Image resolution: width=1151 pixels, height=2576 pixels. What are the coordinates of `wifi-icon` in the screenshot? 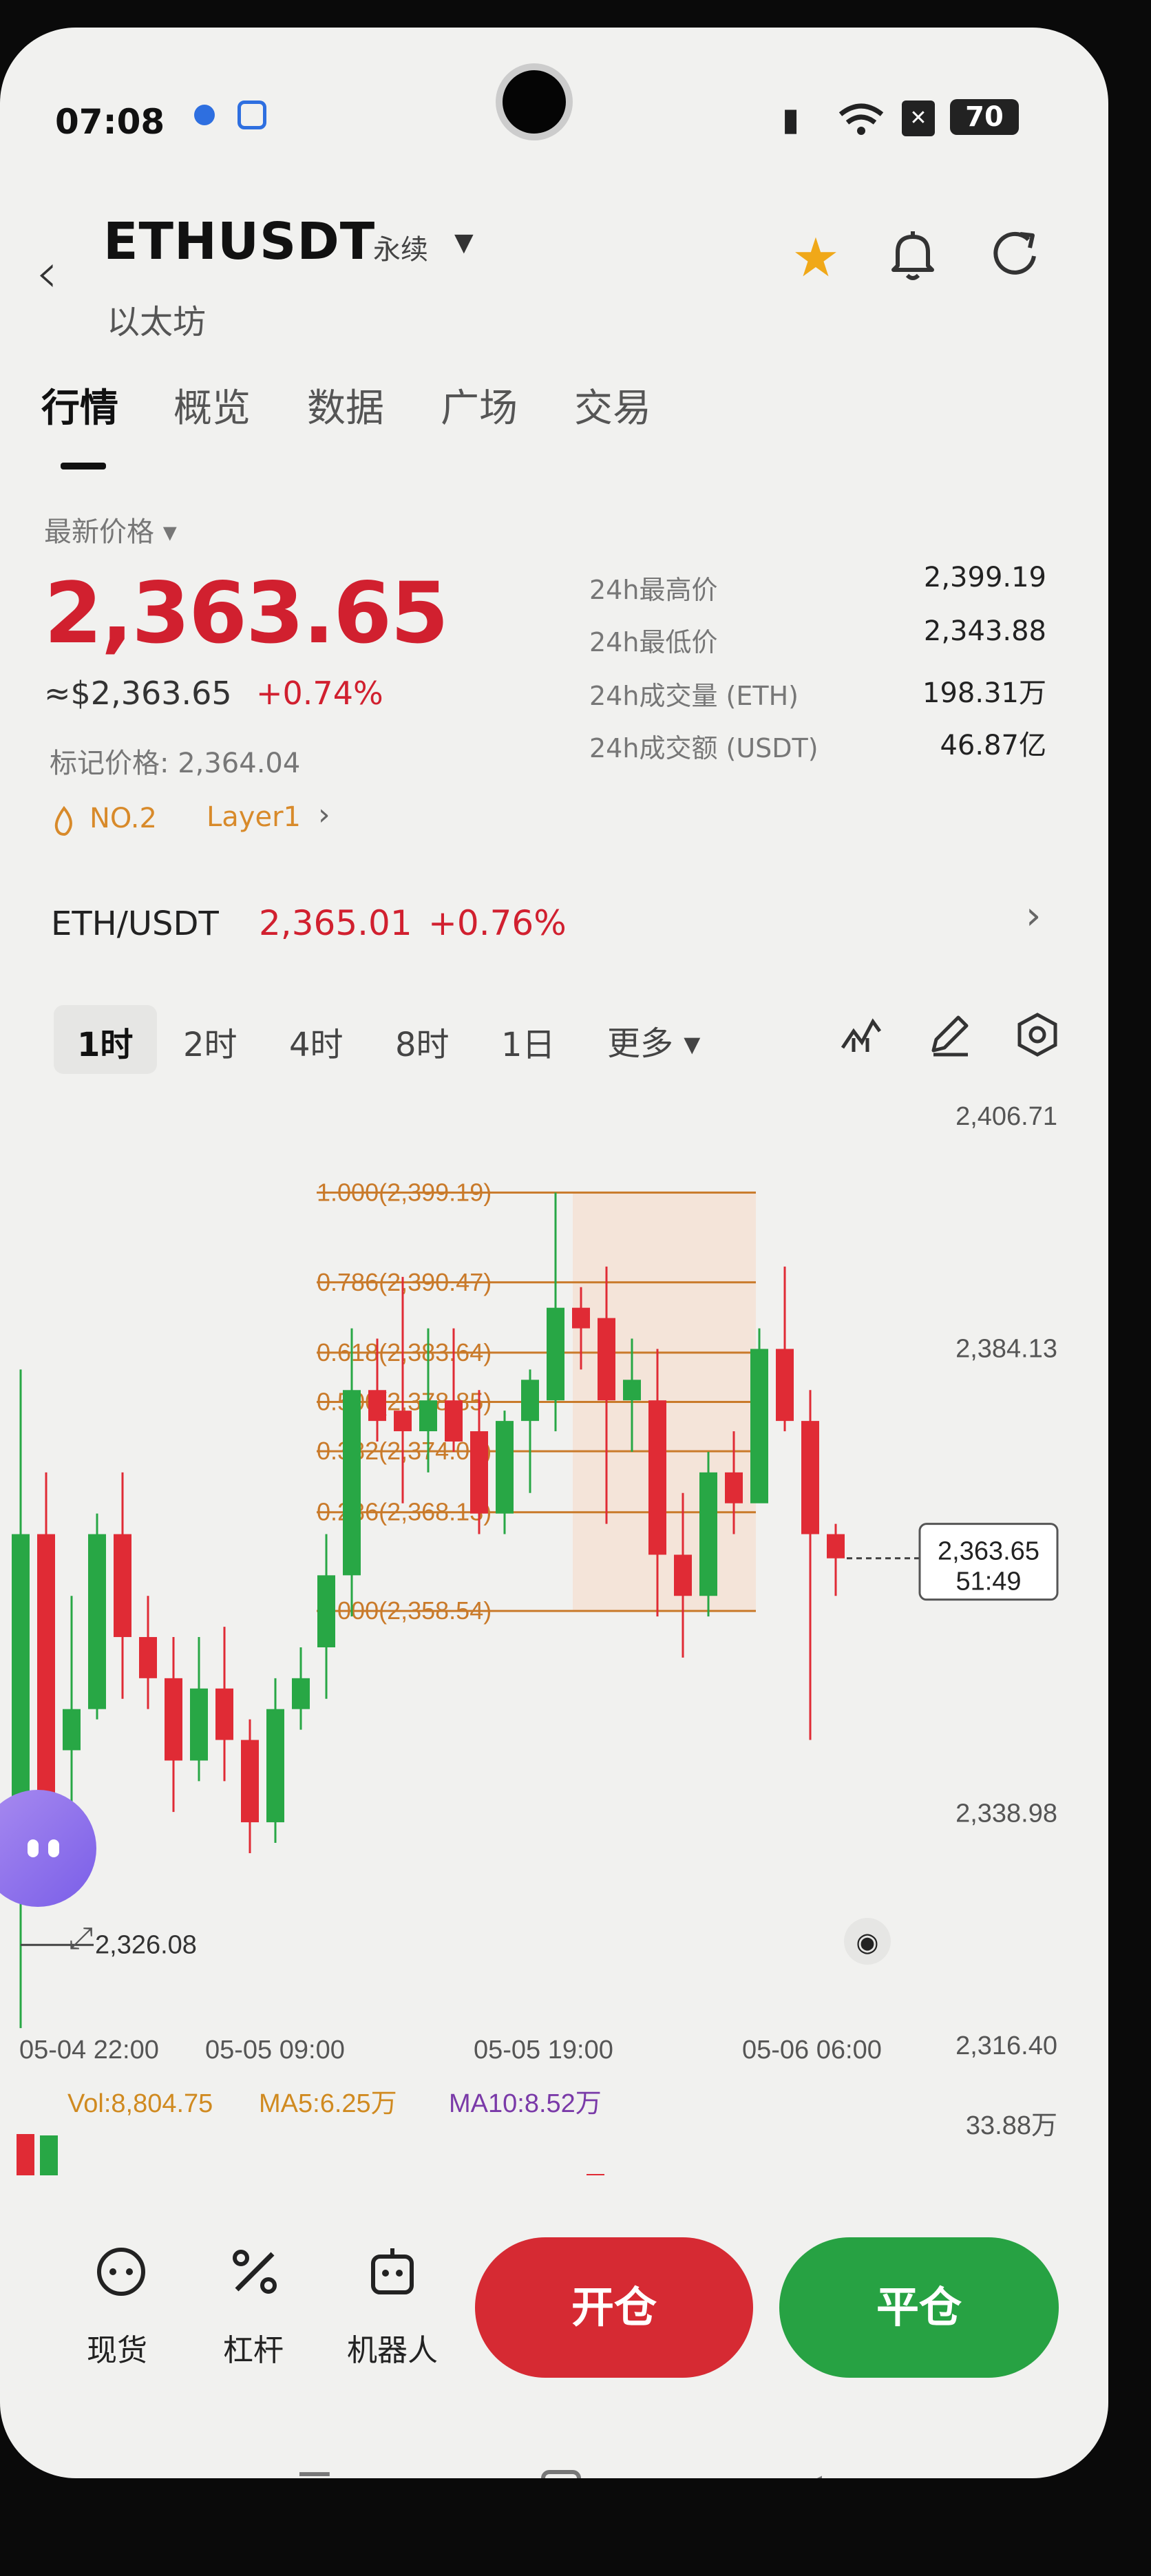 It's located at (861, 119).